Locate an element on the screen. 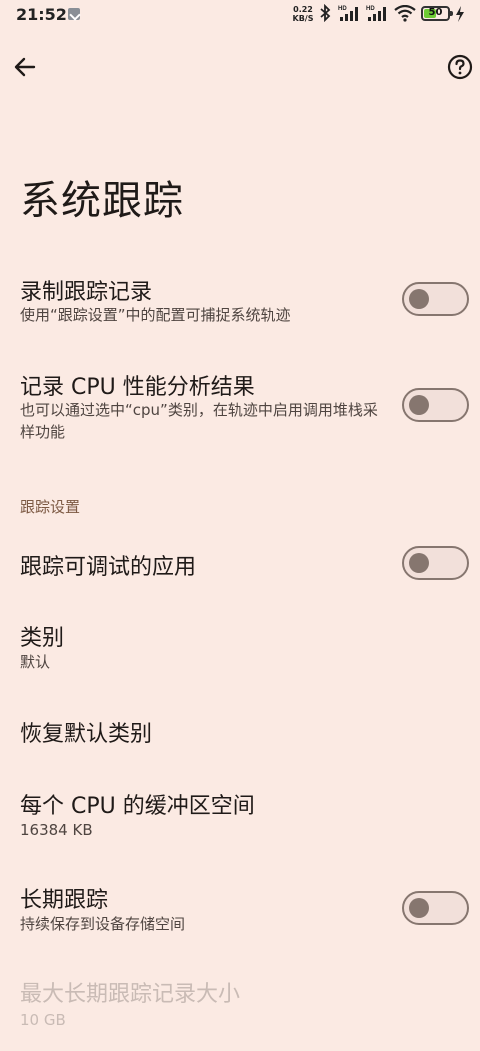  battery-level: 50 is located at coordinates (435, 12).